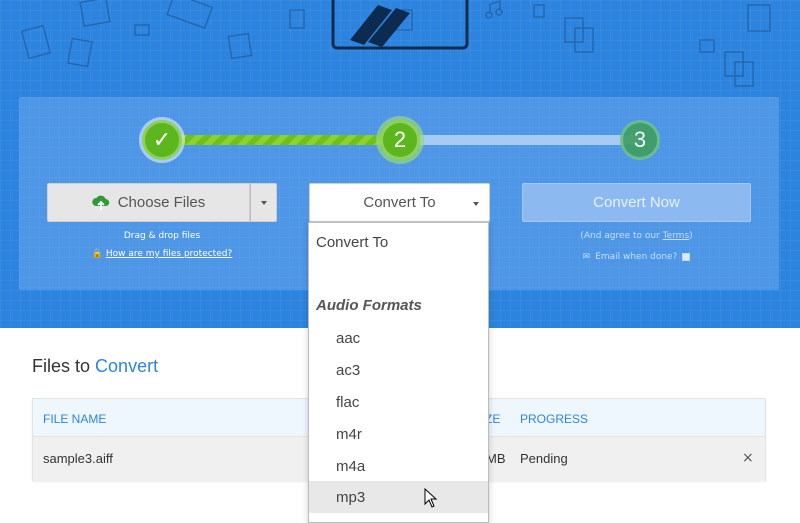  I want to click on terms-agreement: (And agree to our Terms), so click(636, 236).